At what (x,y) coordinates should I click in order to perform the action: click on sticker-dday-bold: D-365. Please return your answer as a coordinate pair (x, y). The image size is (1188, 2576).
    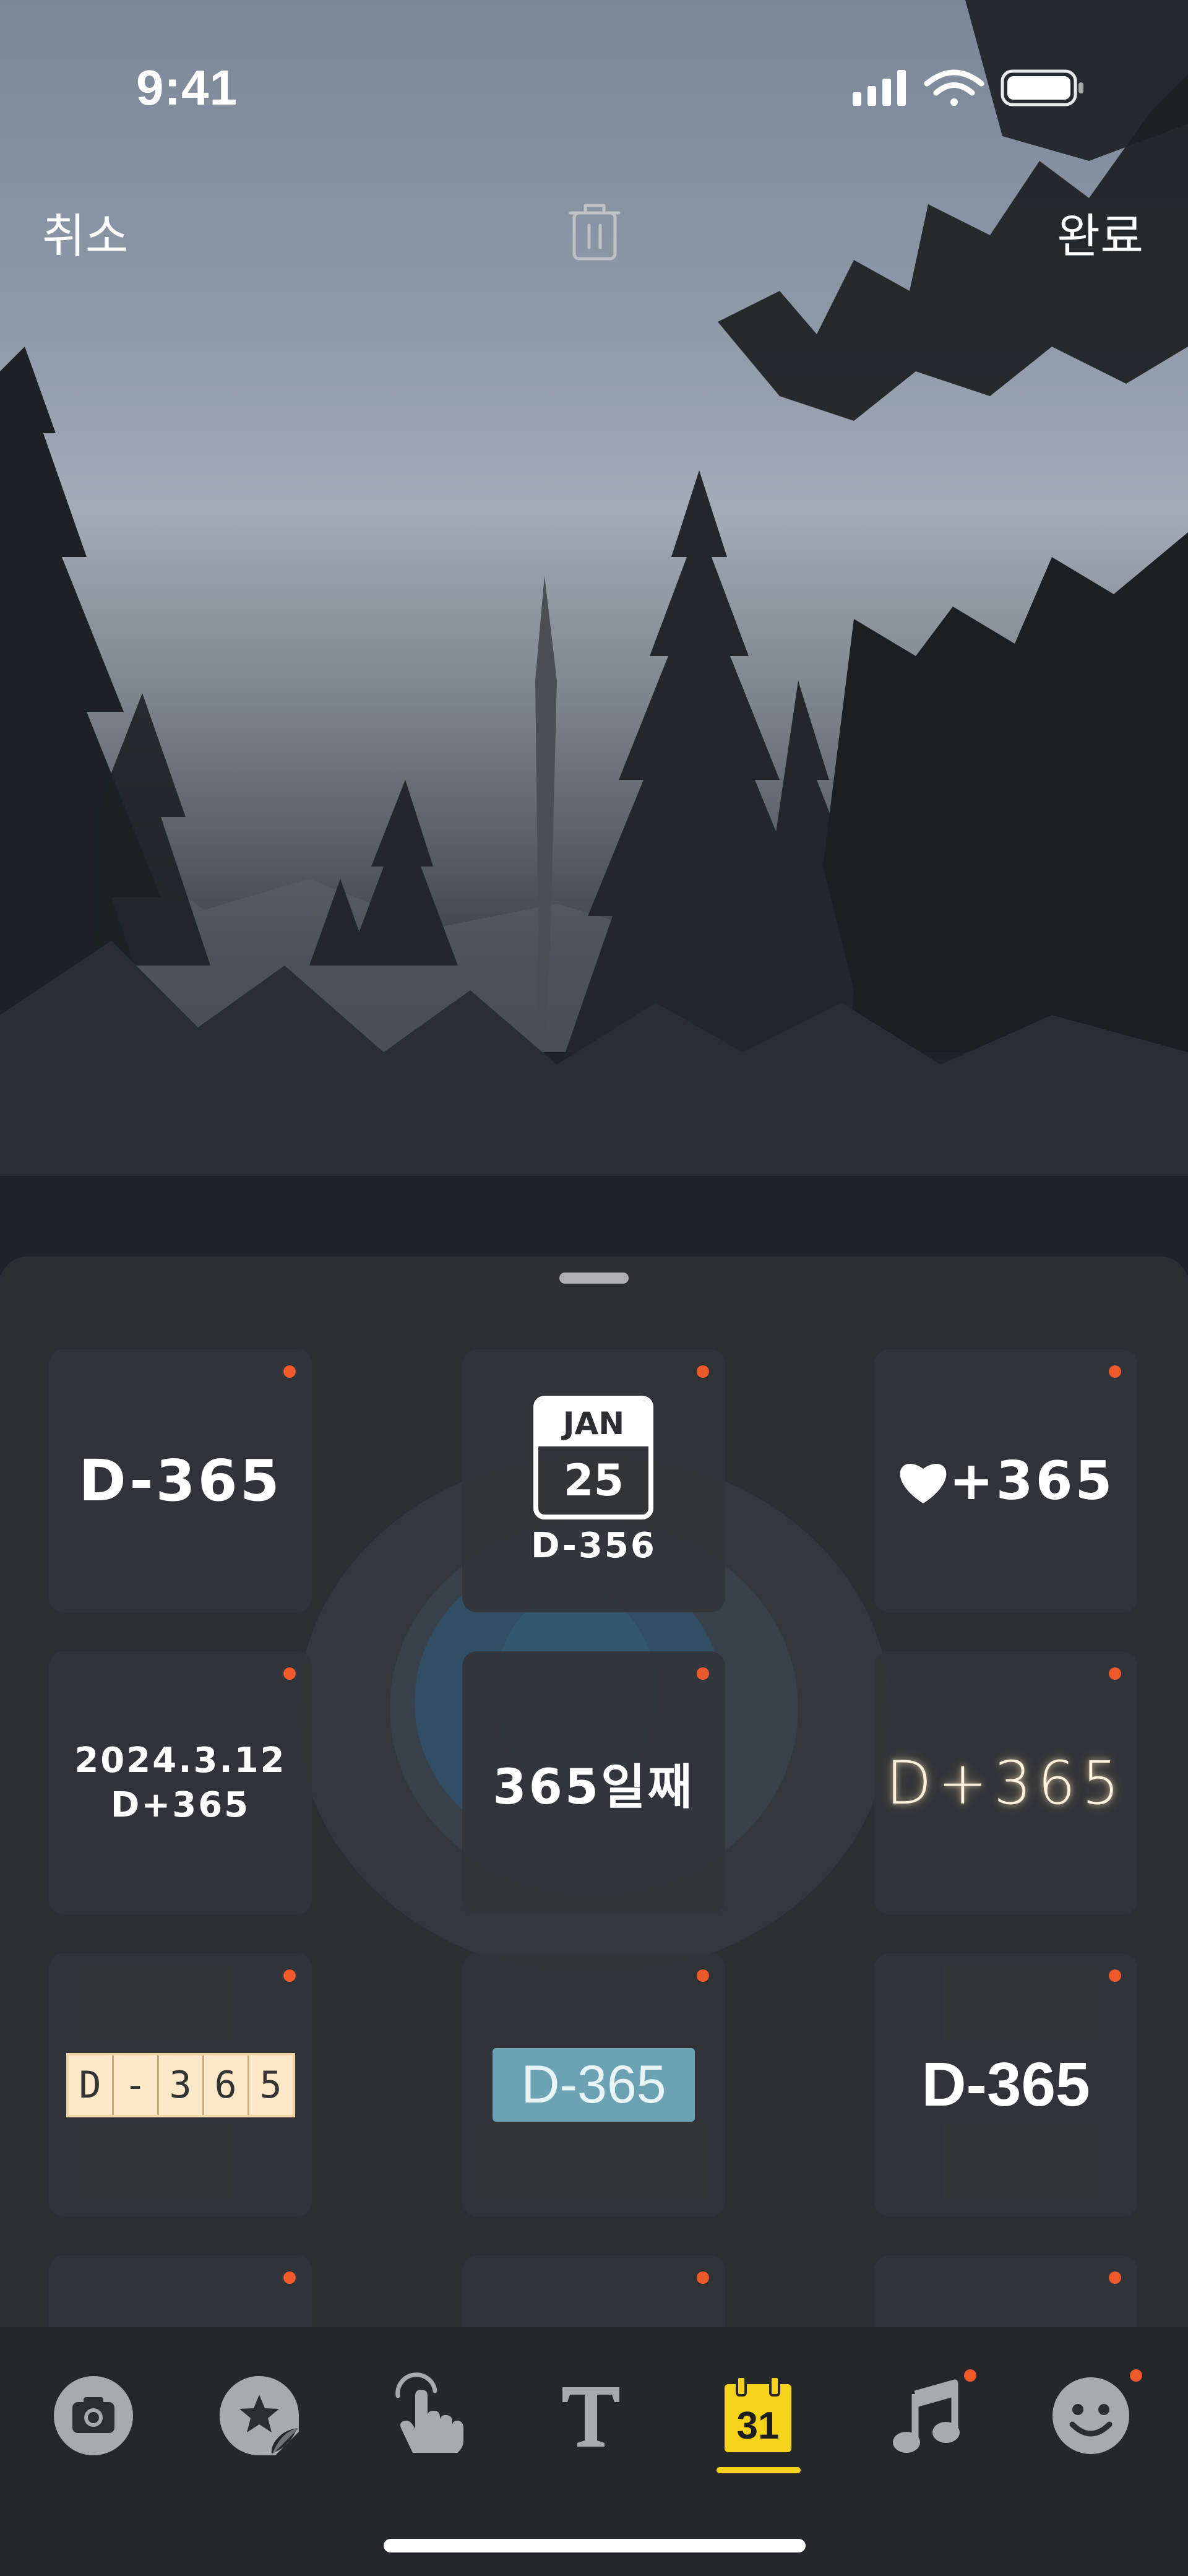
    Looking at the image, I should click on (1005, 2084).